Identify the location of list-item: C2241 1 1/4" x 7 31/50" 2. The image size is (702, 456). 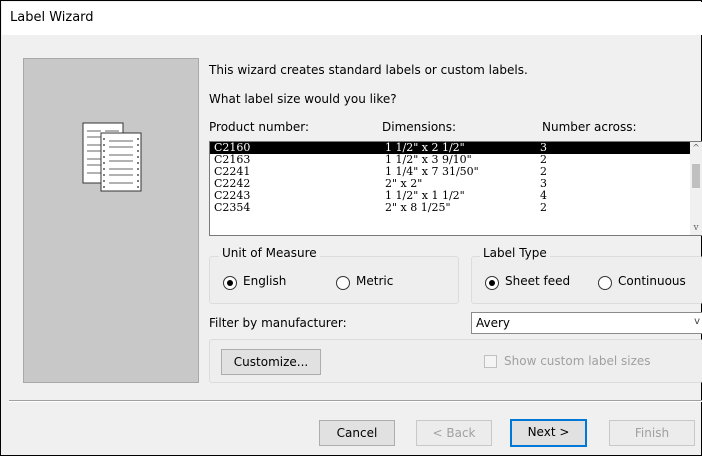
(456, 172).